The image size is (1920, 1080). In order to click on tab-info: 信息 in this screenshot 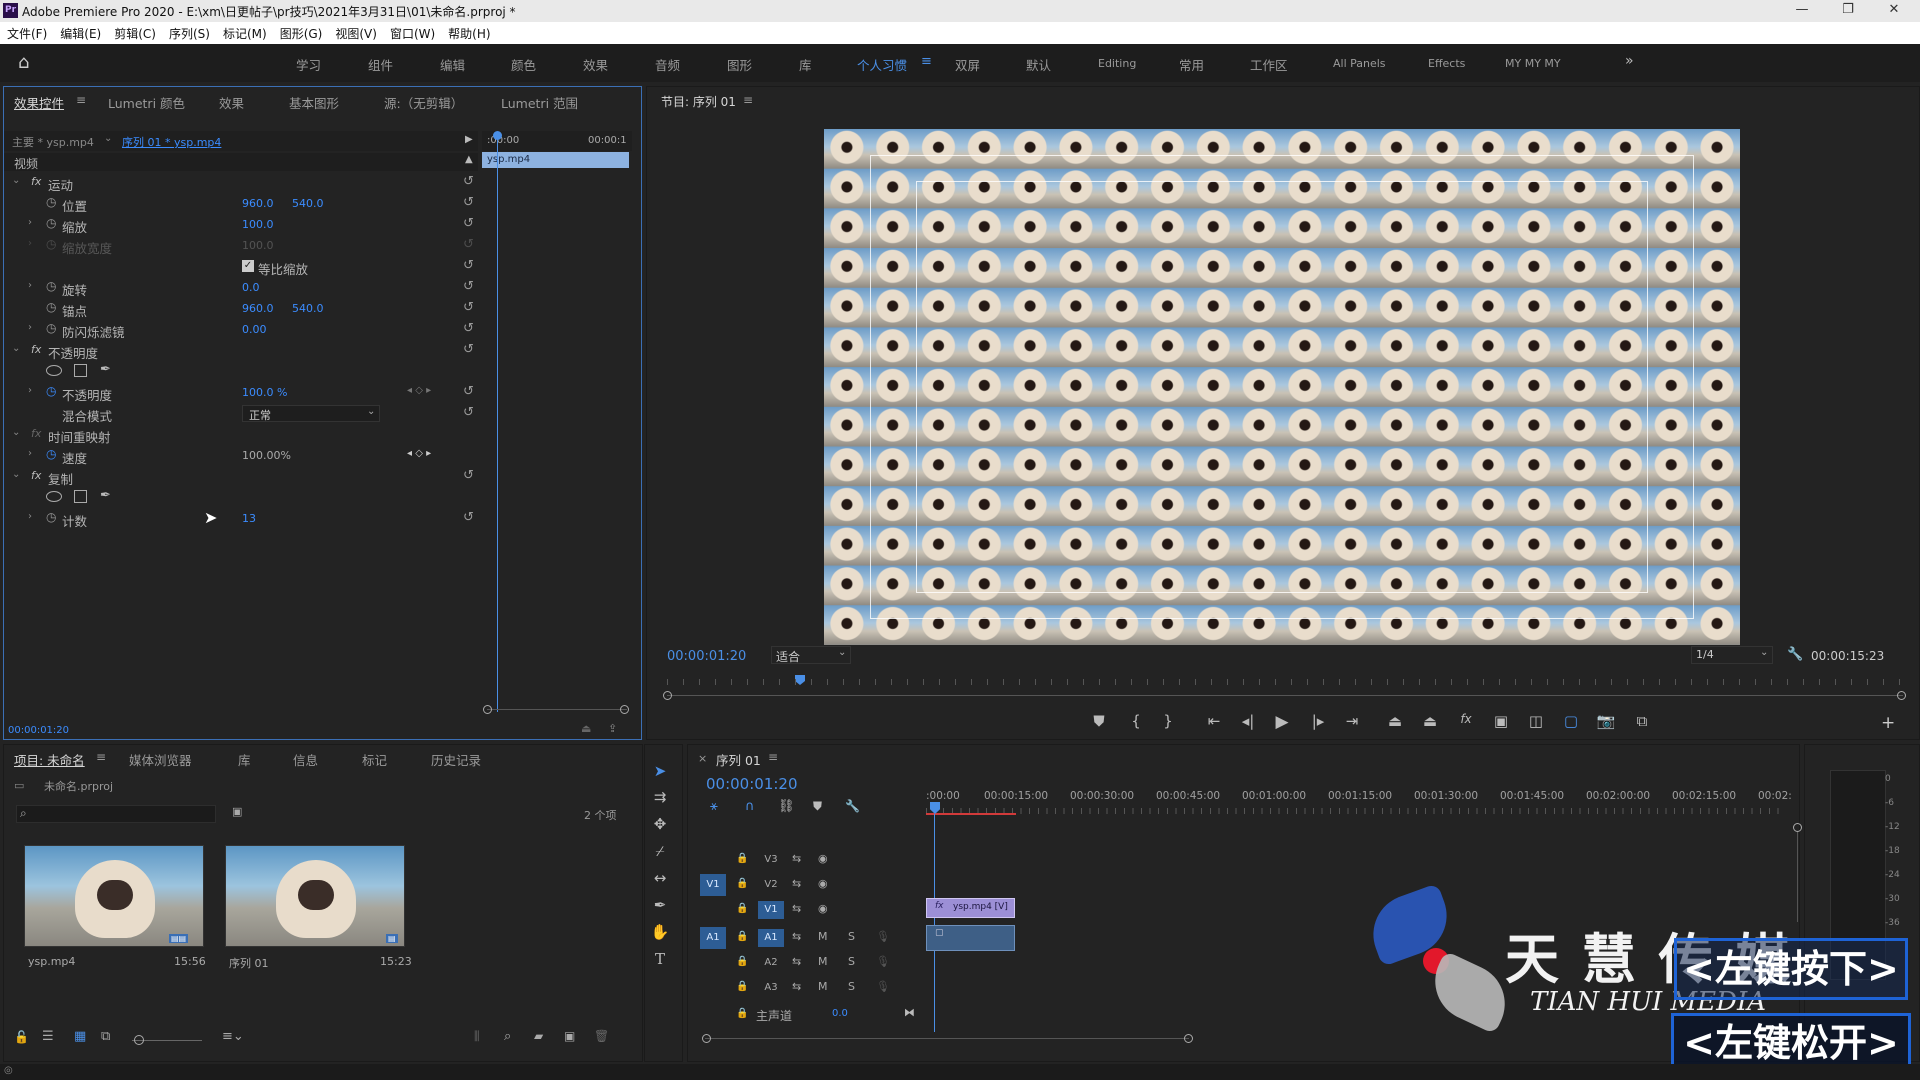, I will do `click(305, 759)`.